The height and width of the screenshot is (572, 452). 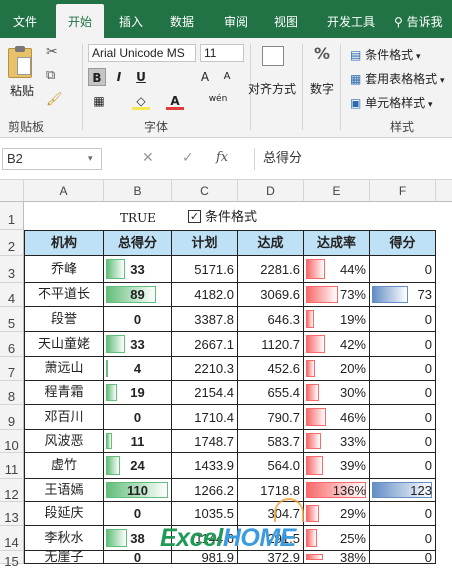 I want to click on formula-input: 总得分, so click(x=353, y=159).